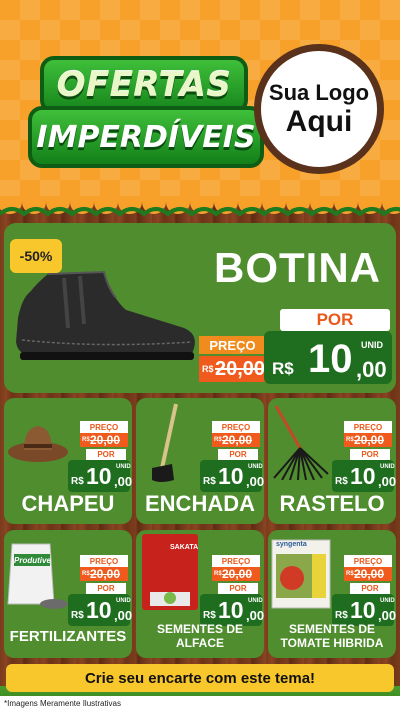  I want to click on title-line1: OFERTAS, so click(144, 85).